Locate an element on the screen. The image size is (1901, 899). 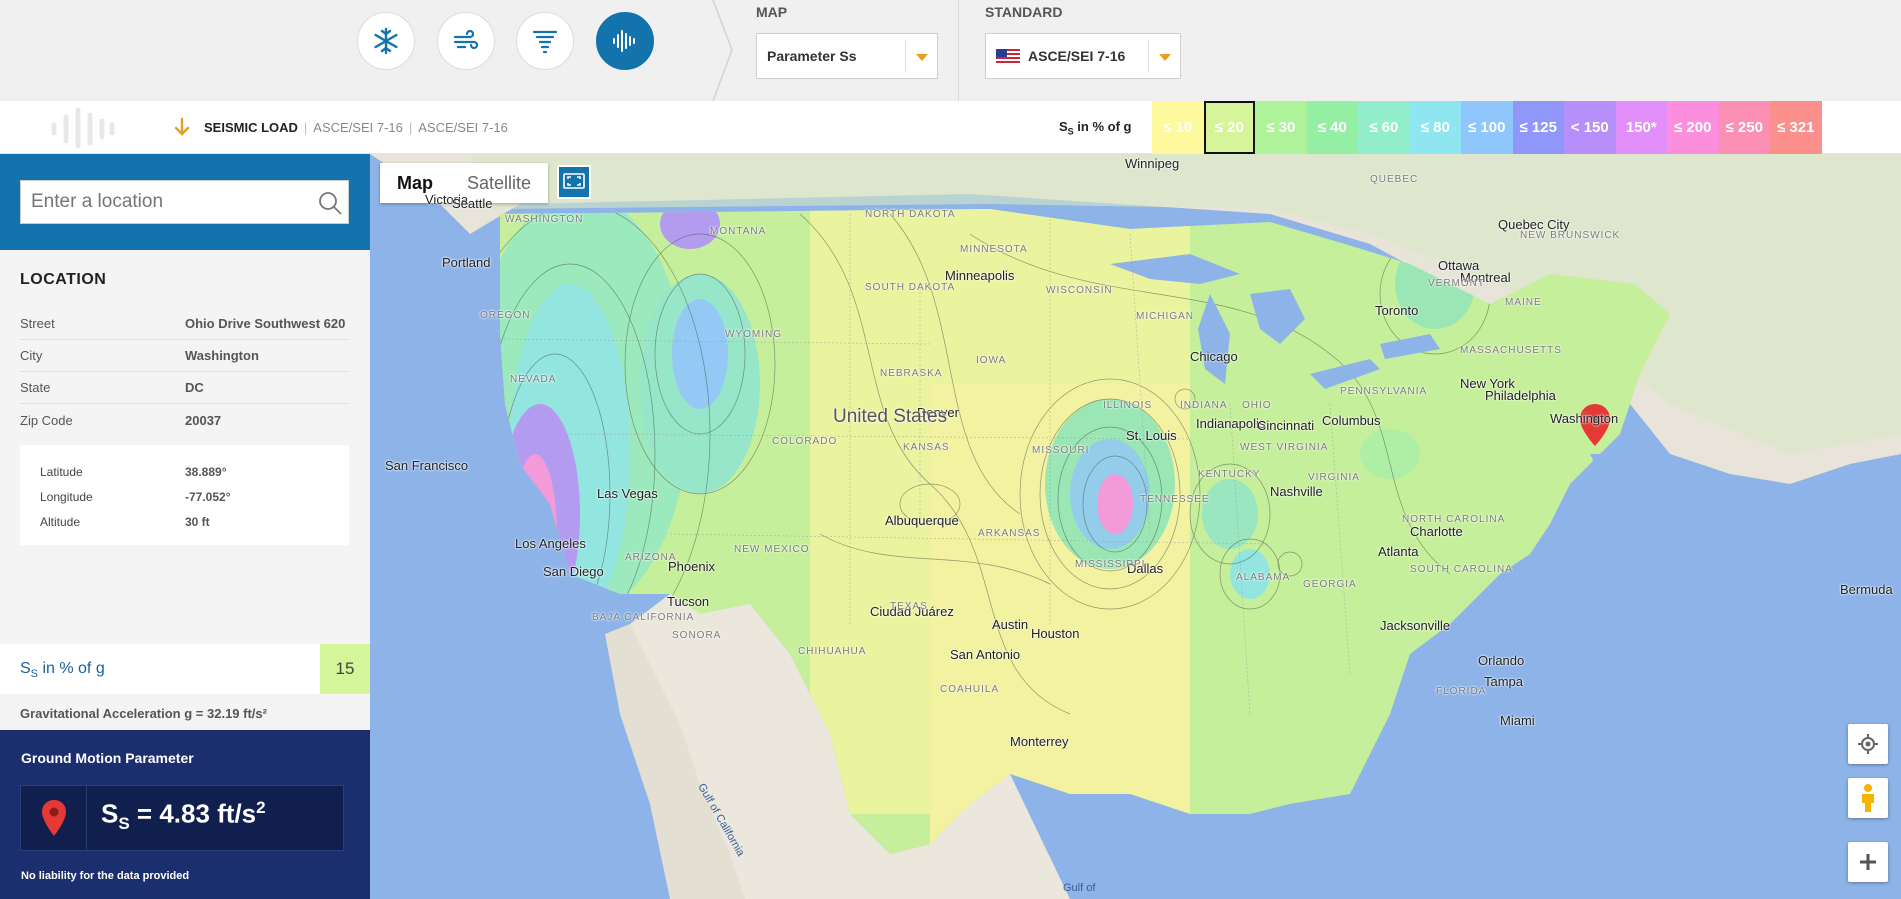
us-flag-icon is located at coordinates (1008, 56).